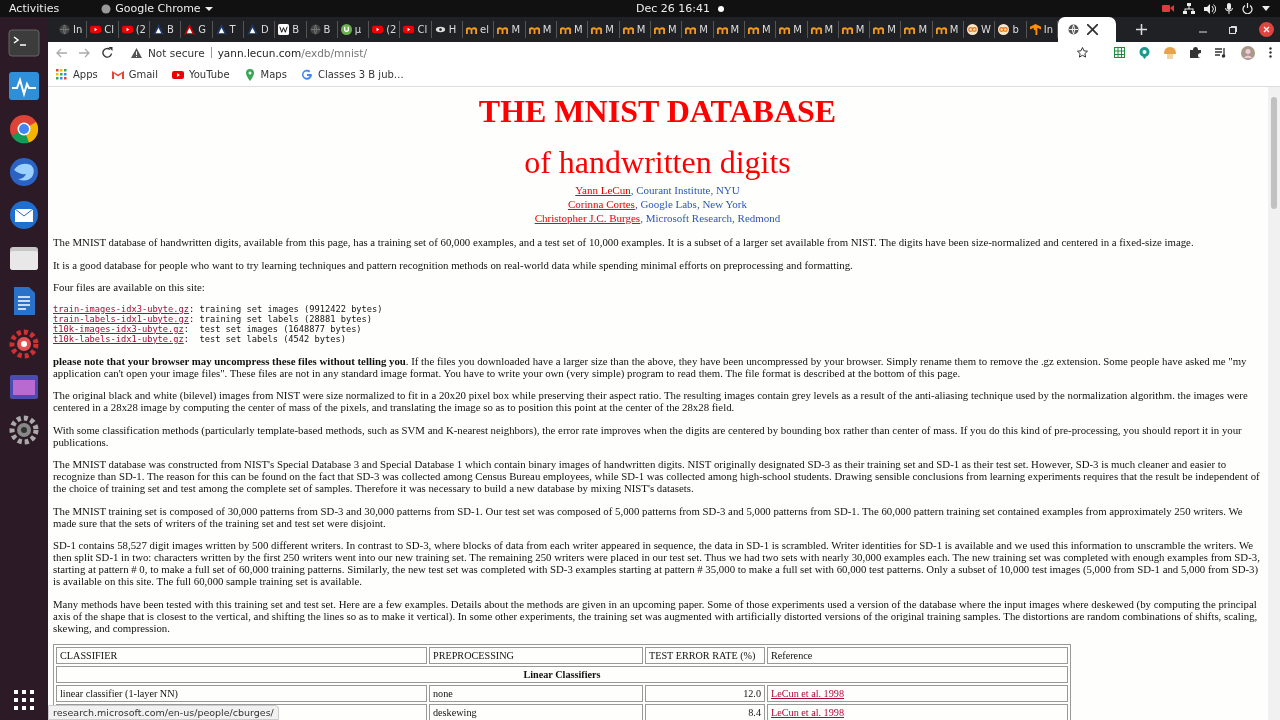 This screenshot has height=720, width=1280. I want to click on browser-tab: b, so click(1011, 29).